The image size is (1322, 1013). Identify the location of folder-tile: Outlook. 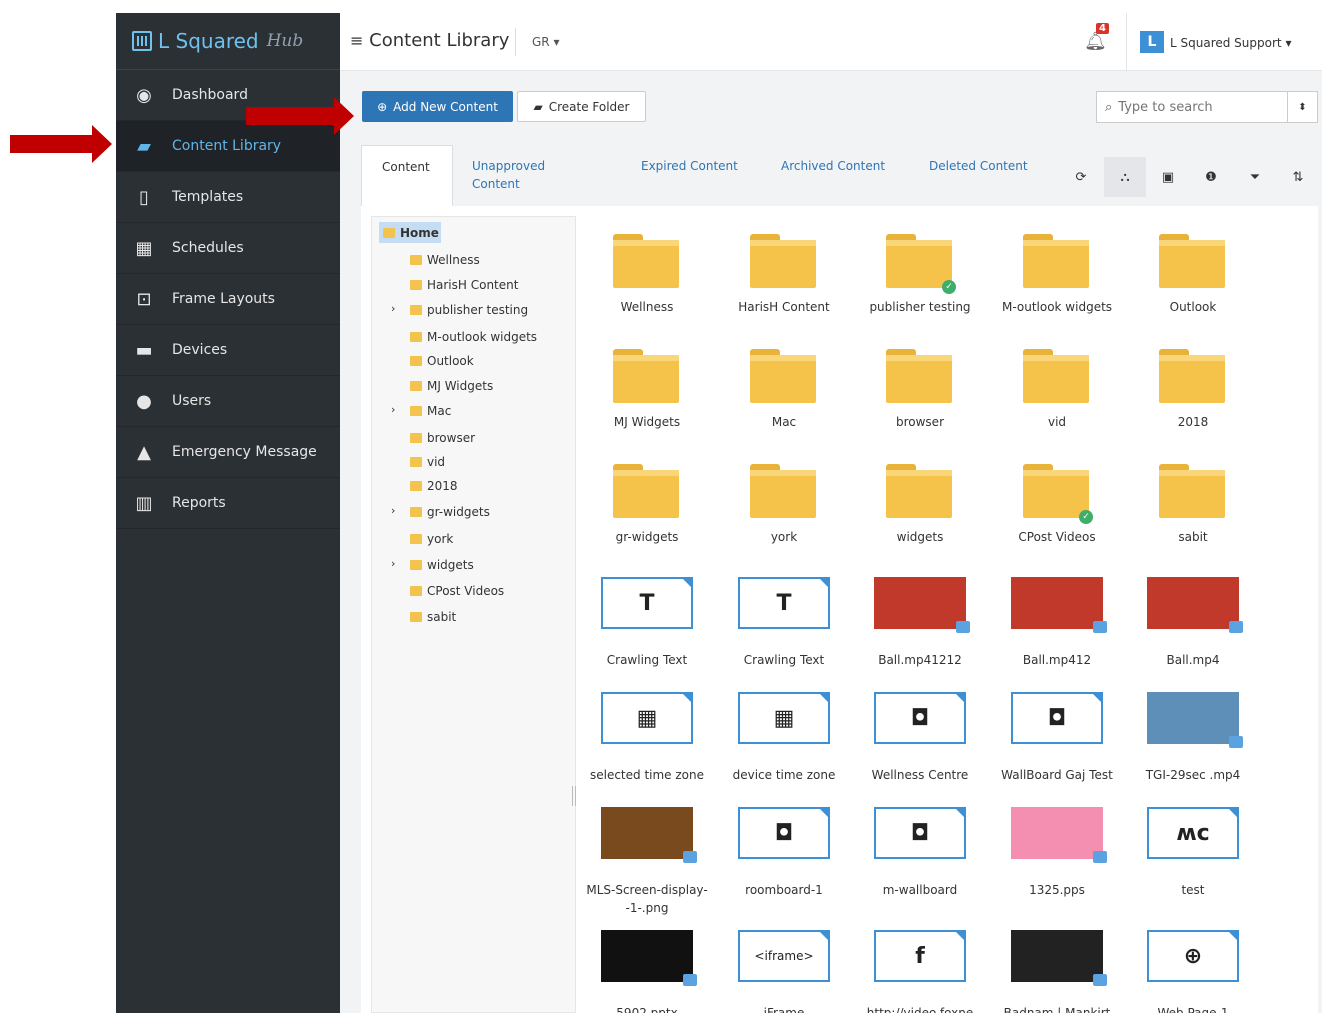
(1193, 279).